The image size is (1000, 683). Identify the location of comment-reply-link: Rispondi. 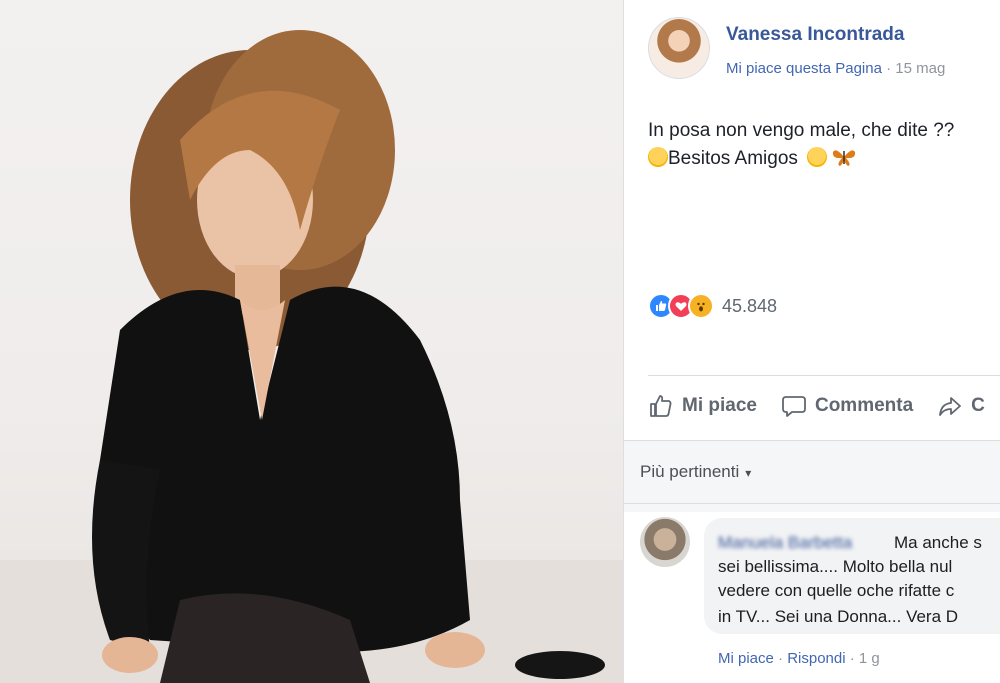
(816, 658).